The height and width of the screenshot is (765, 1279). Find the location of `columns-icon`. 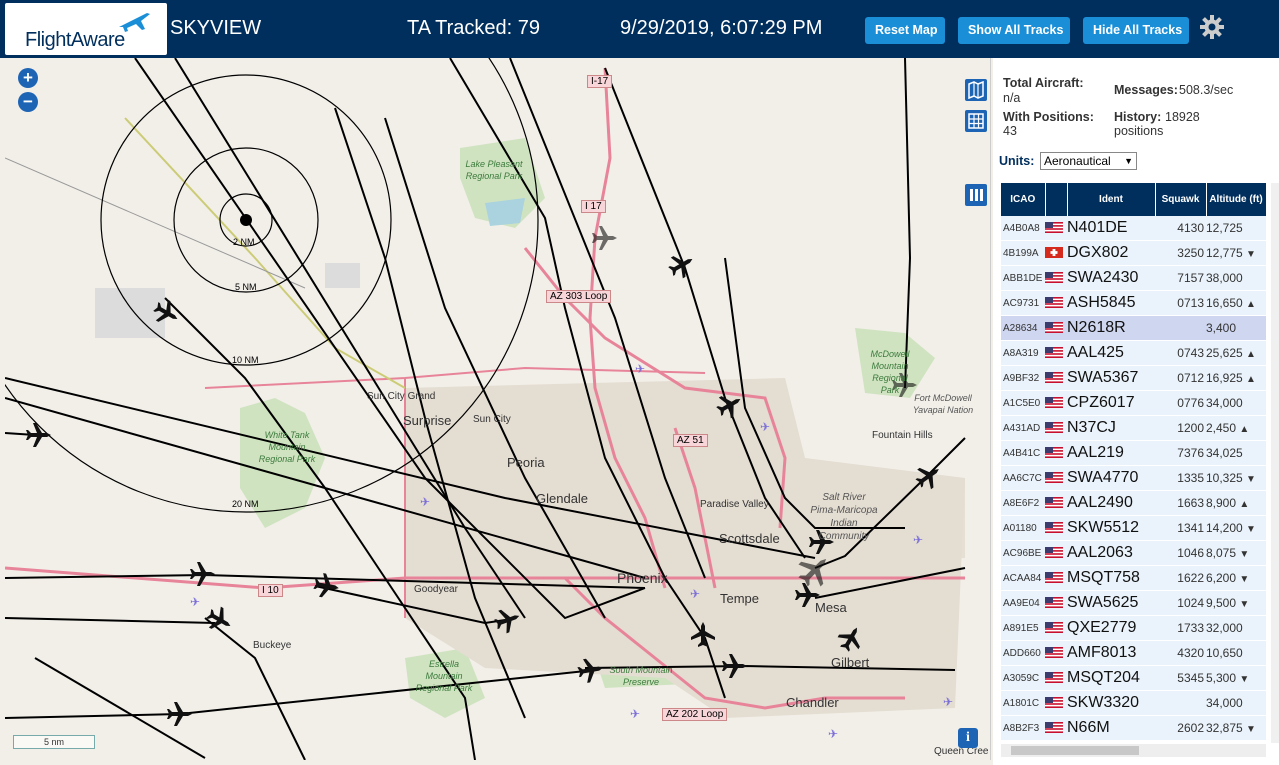

columns-icon is located at coordinates (976, 195).